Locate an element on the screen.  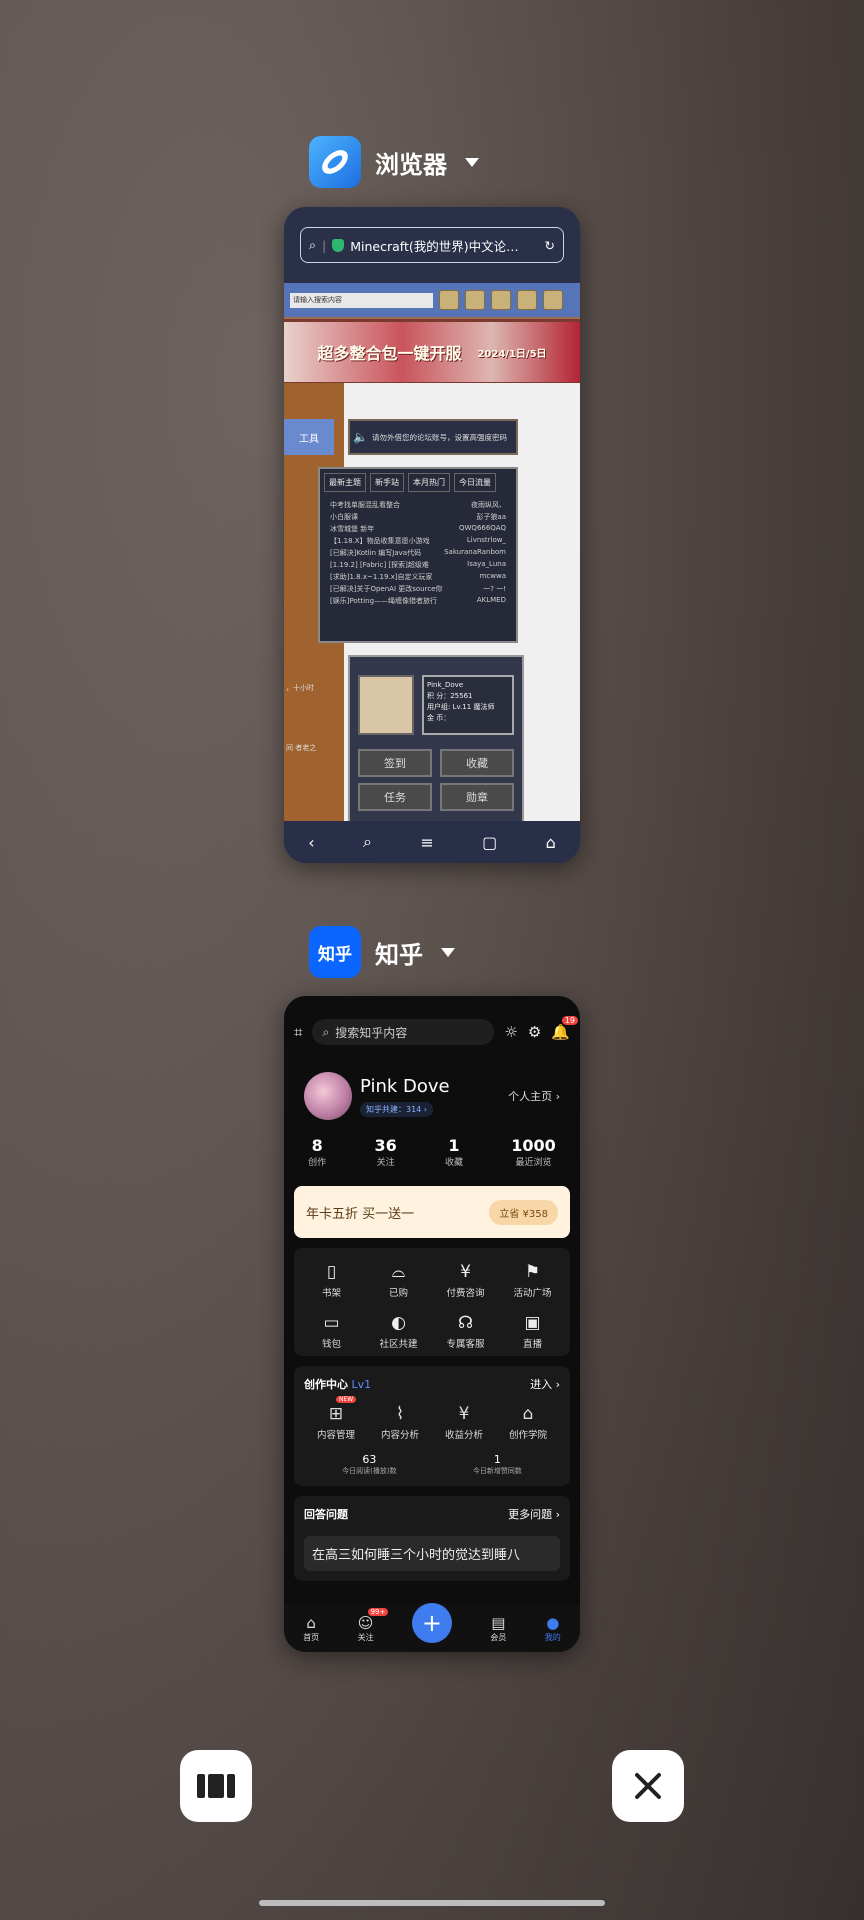
moneybag-icon: ¥ is located at coordinates (464, 1414).